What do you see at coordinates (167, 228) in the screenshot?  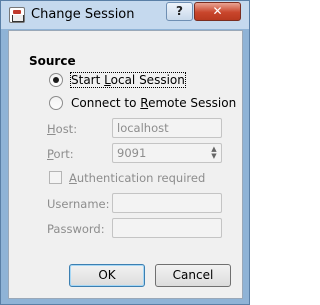 I see `password-input` at bounding box center [167, 228].